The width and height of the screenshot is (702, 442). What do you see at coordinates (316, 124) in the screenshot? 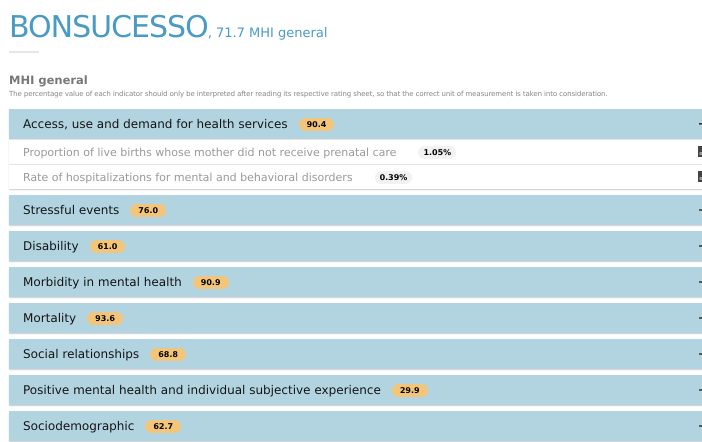
I see `score-badge: 90.4` at bounding box center [316, 124].